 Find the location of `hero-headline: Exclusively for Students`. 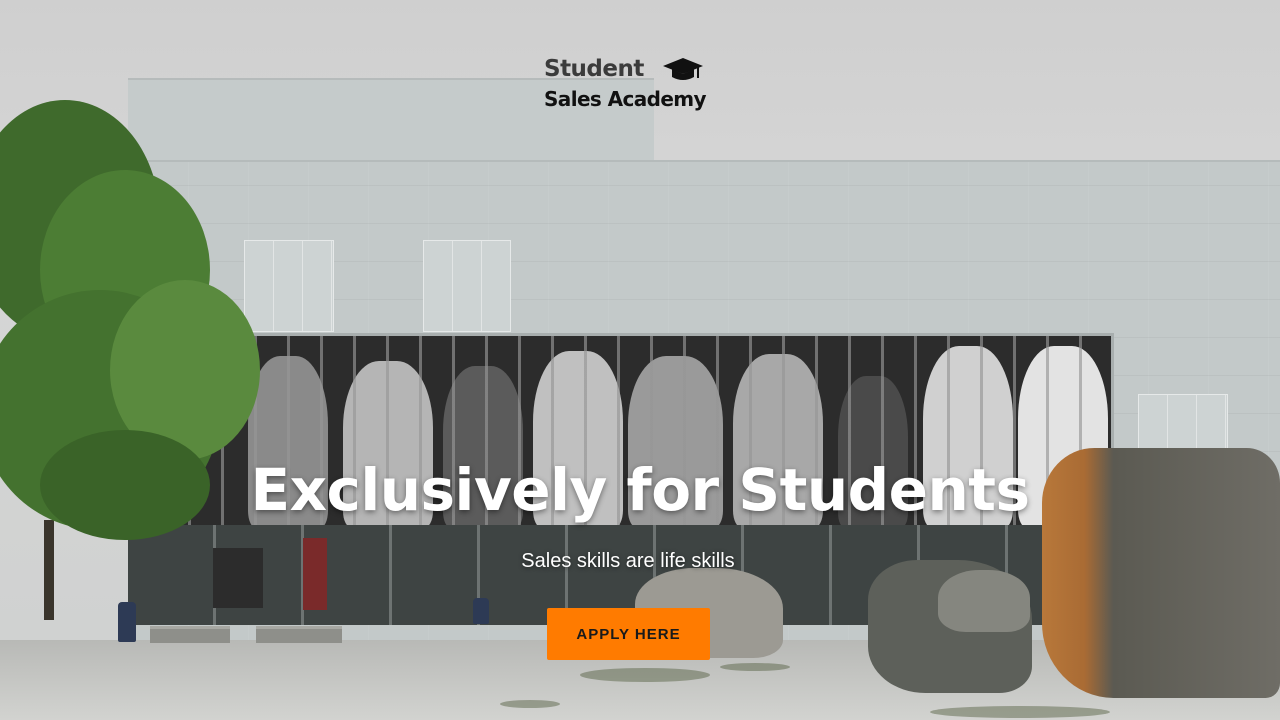

hero-headline: Exclusively for Students is located at coordinates (640, 490).